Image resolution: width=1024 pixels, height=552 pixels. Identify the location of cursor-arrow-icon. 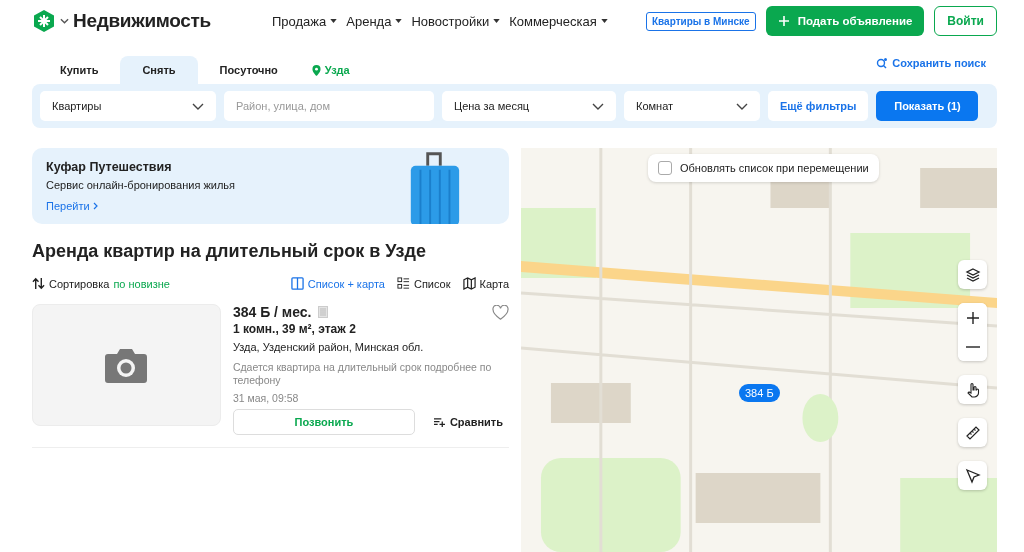
(972, 475).